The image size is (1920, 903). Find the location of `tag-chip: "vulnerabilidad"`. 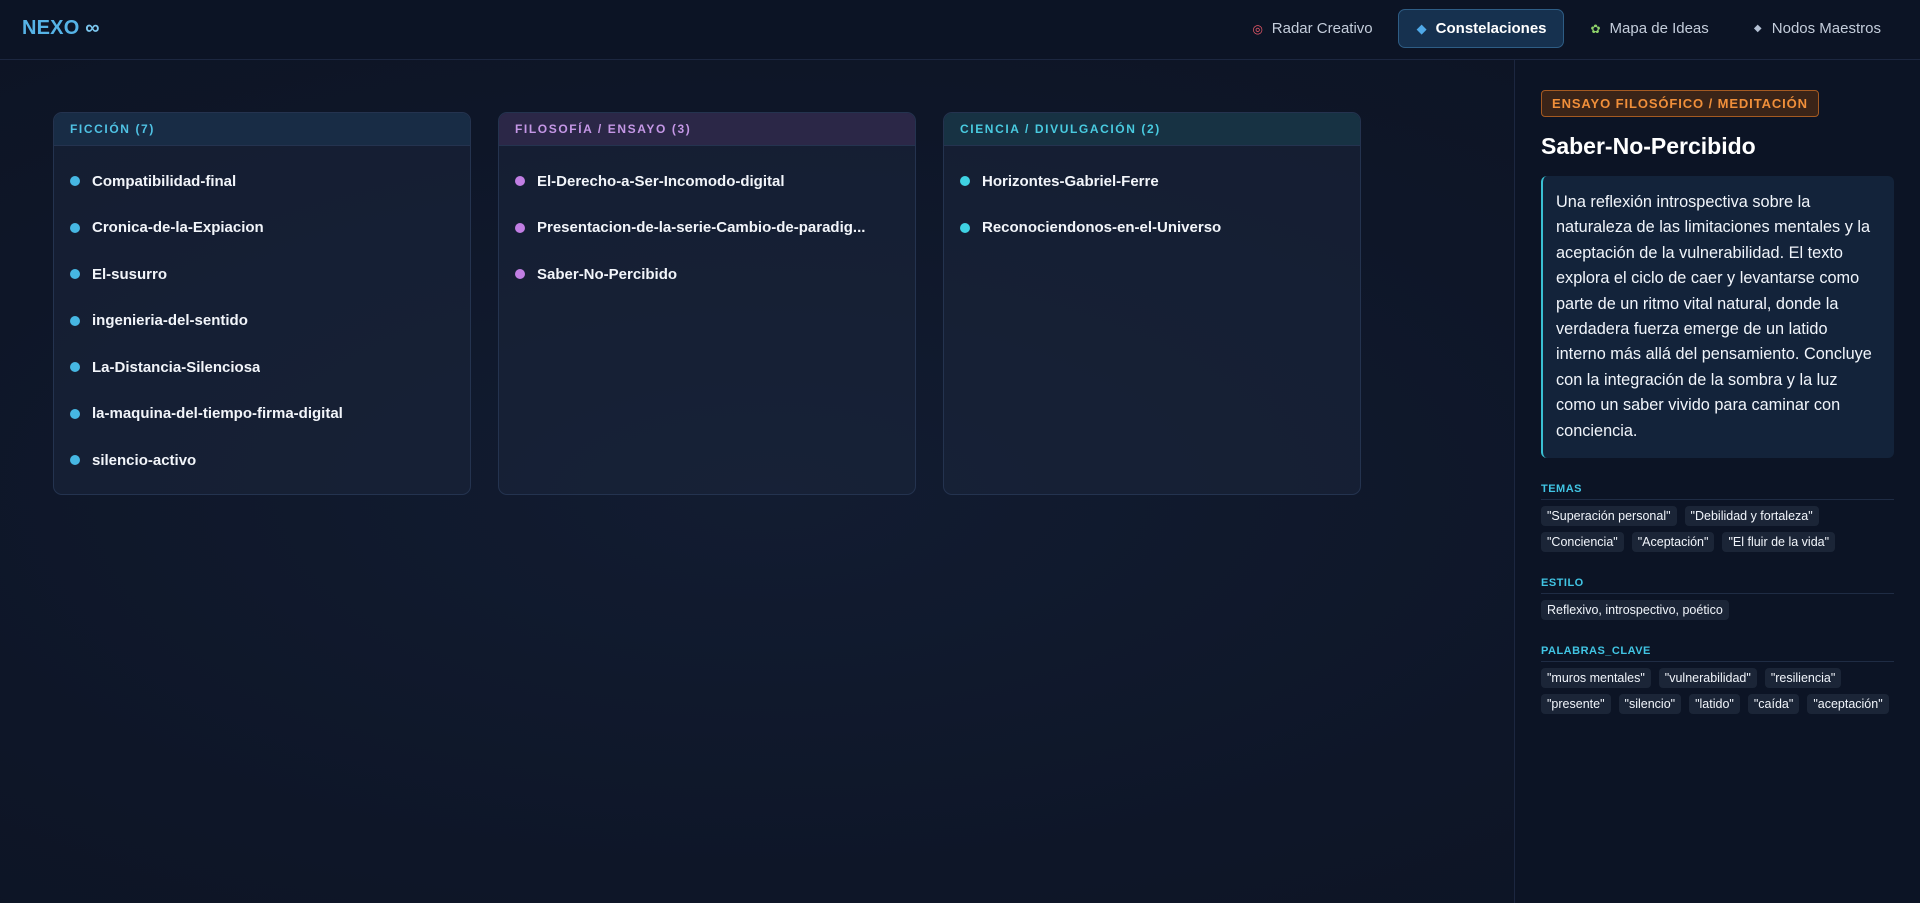

tag-chip: "vulnerabilidad" is located at coordinates (1707, 678).